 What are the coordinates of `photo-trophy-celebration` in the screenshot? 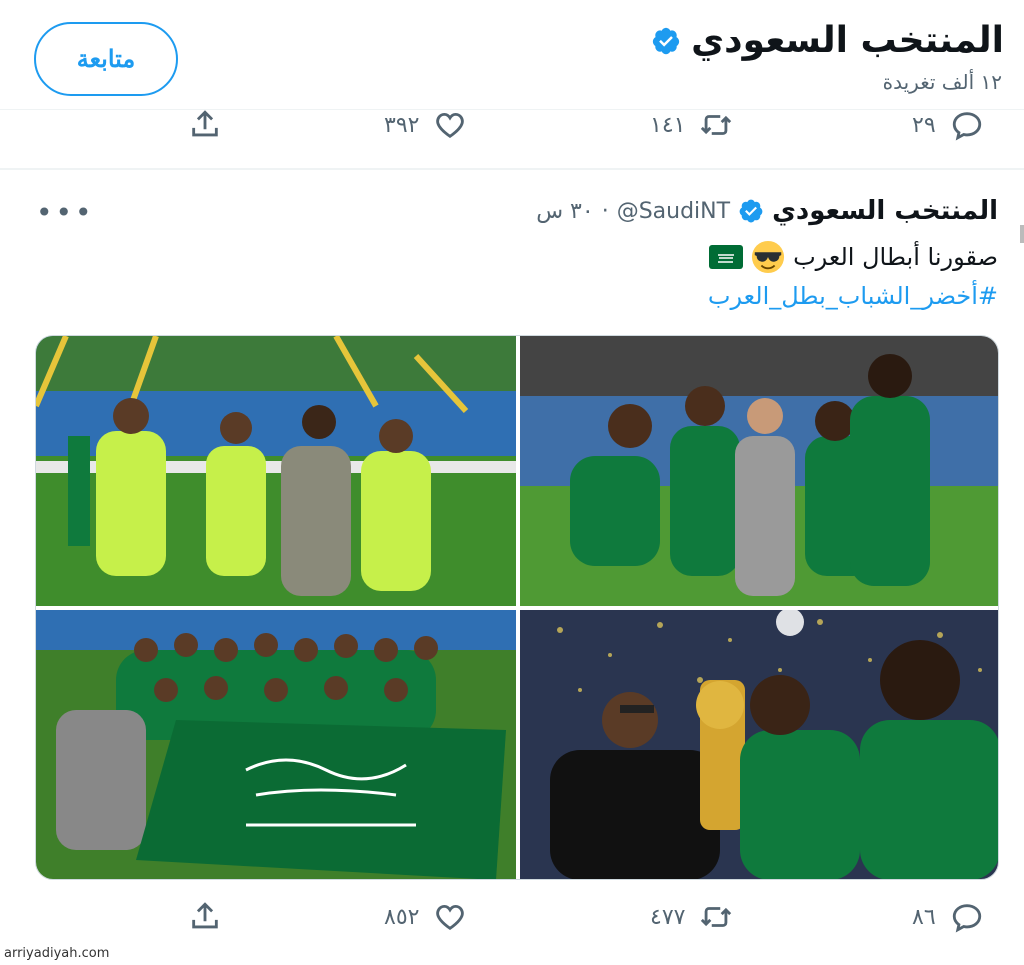 It's located at (759, 744).